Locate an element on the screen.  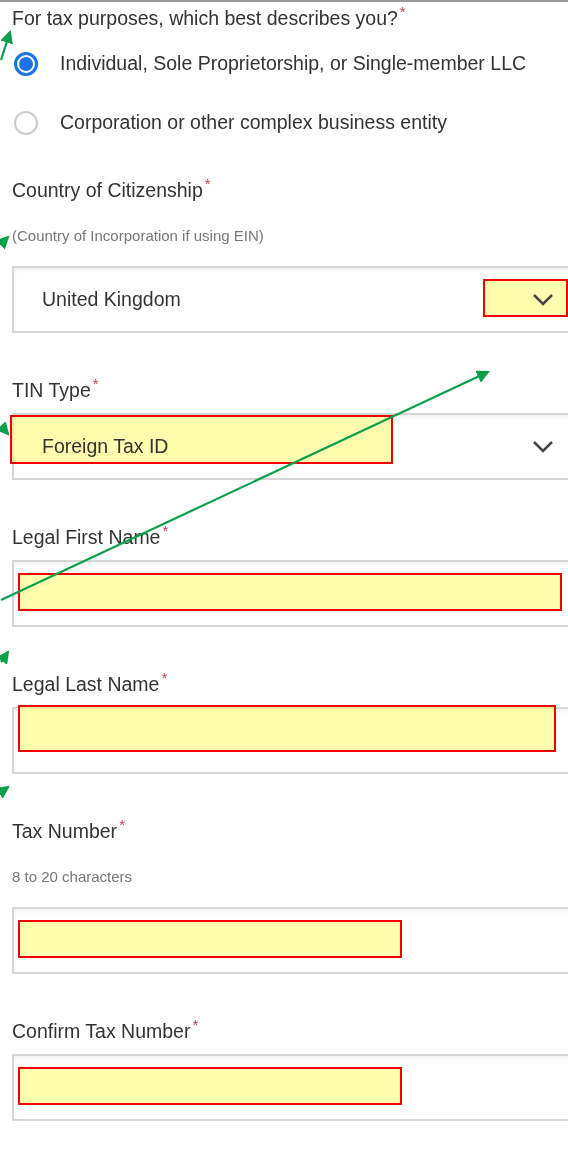
option-label: Corporation or other complex business entity is located at coordinates (295, 122).